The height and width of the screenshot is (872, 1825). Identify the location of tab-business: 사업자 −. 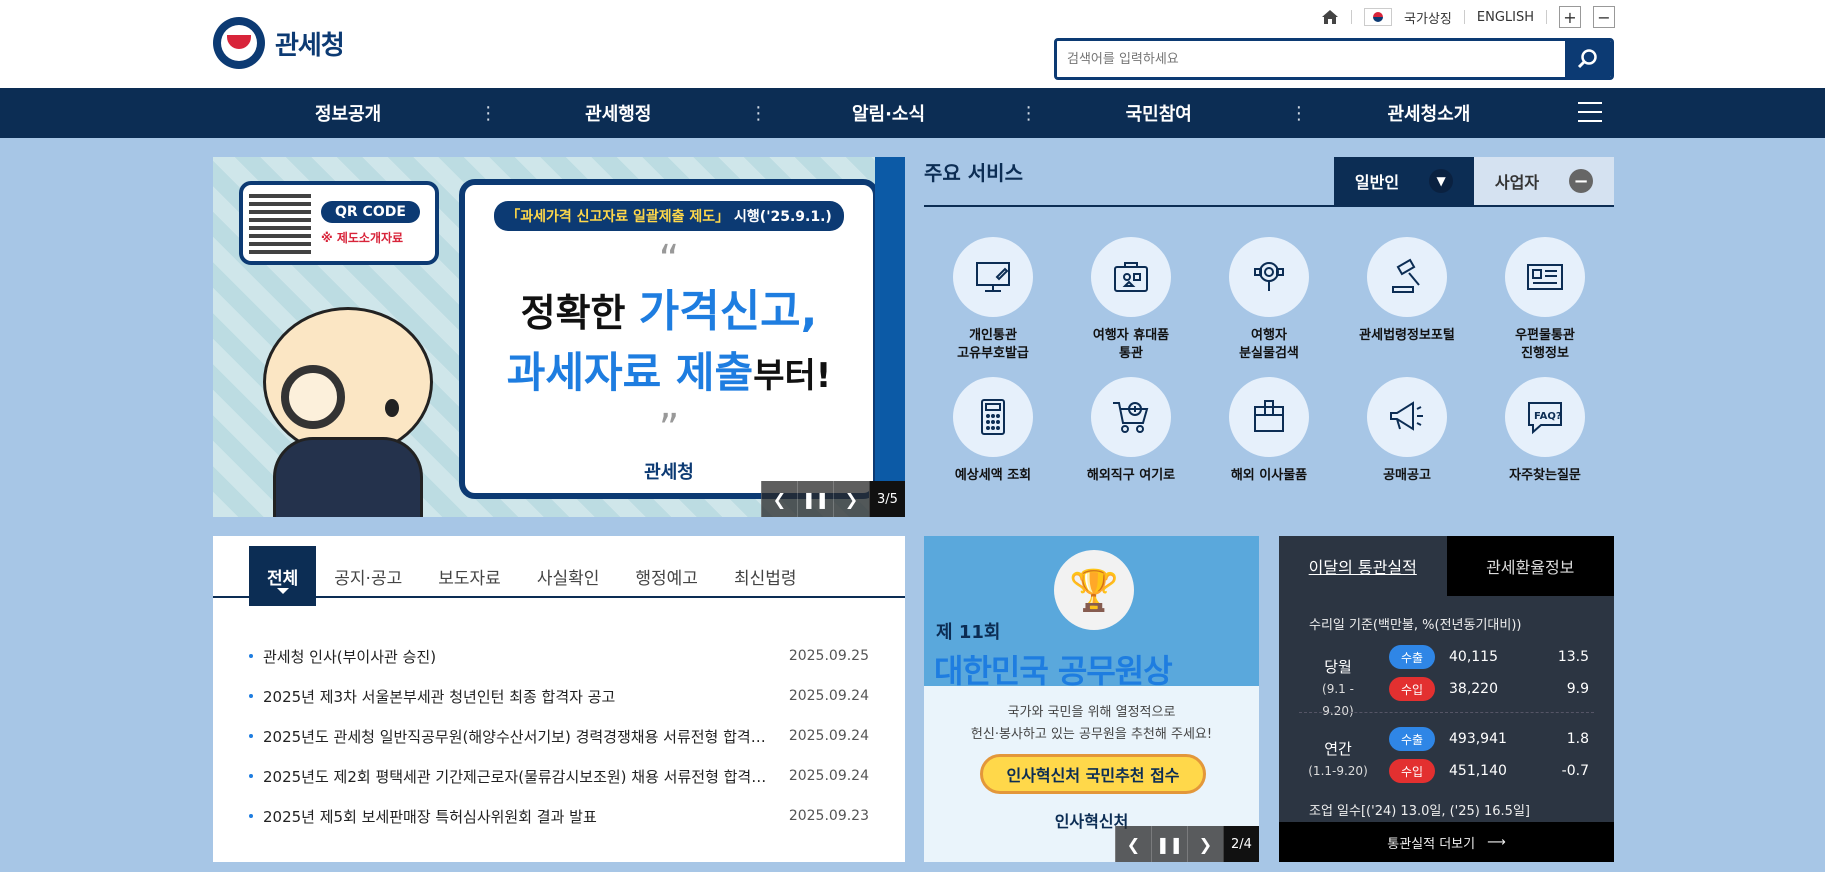
(1544, 181).